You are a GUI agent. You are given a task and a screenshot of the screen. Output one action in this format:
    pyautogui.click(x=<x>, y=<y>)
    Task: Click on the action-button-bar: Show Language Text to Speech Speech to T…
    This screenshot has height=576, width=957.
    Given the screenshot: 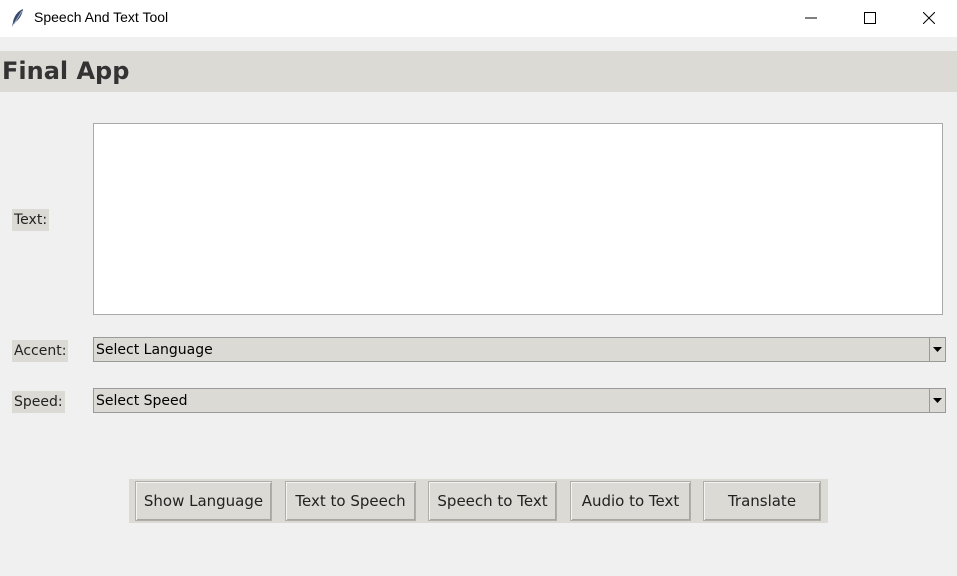 What is the action you would take?
    pyautogui.click(x=478, y=501)
    